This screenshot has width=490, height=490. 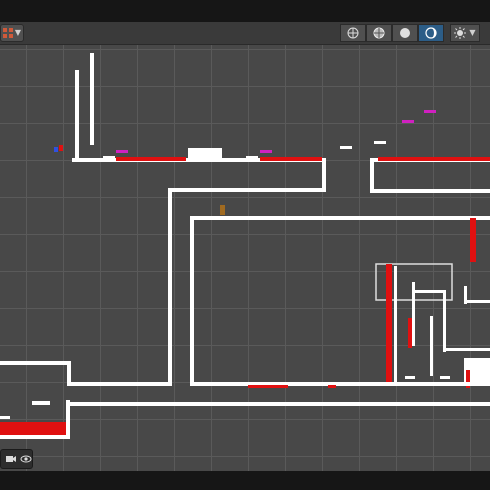 What do you see at coordinates (26, 459) in the screenshot?
I see `eye-icon` at bounding box center [26, 459].